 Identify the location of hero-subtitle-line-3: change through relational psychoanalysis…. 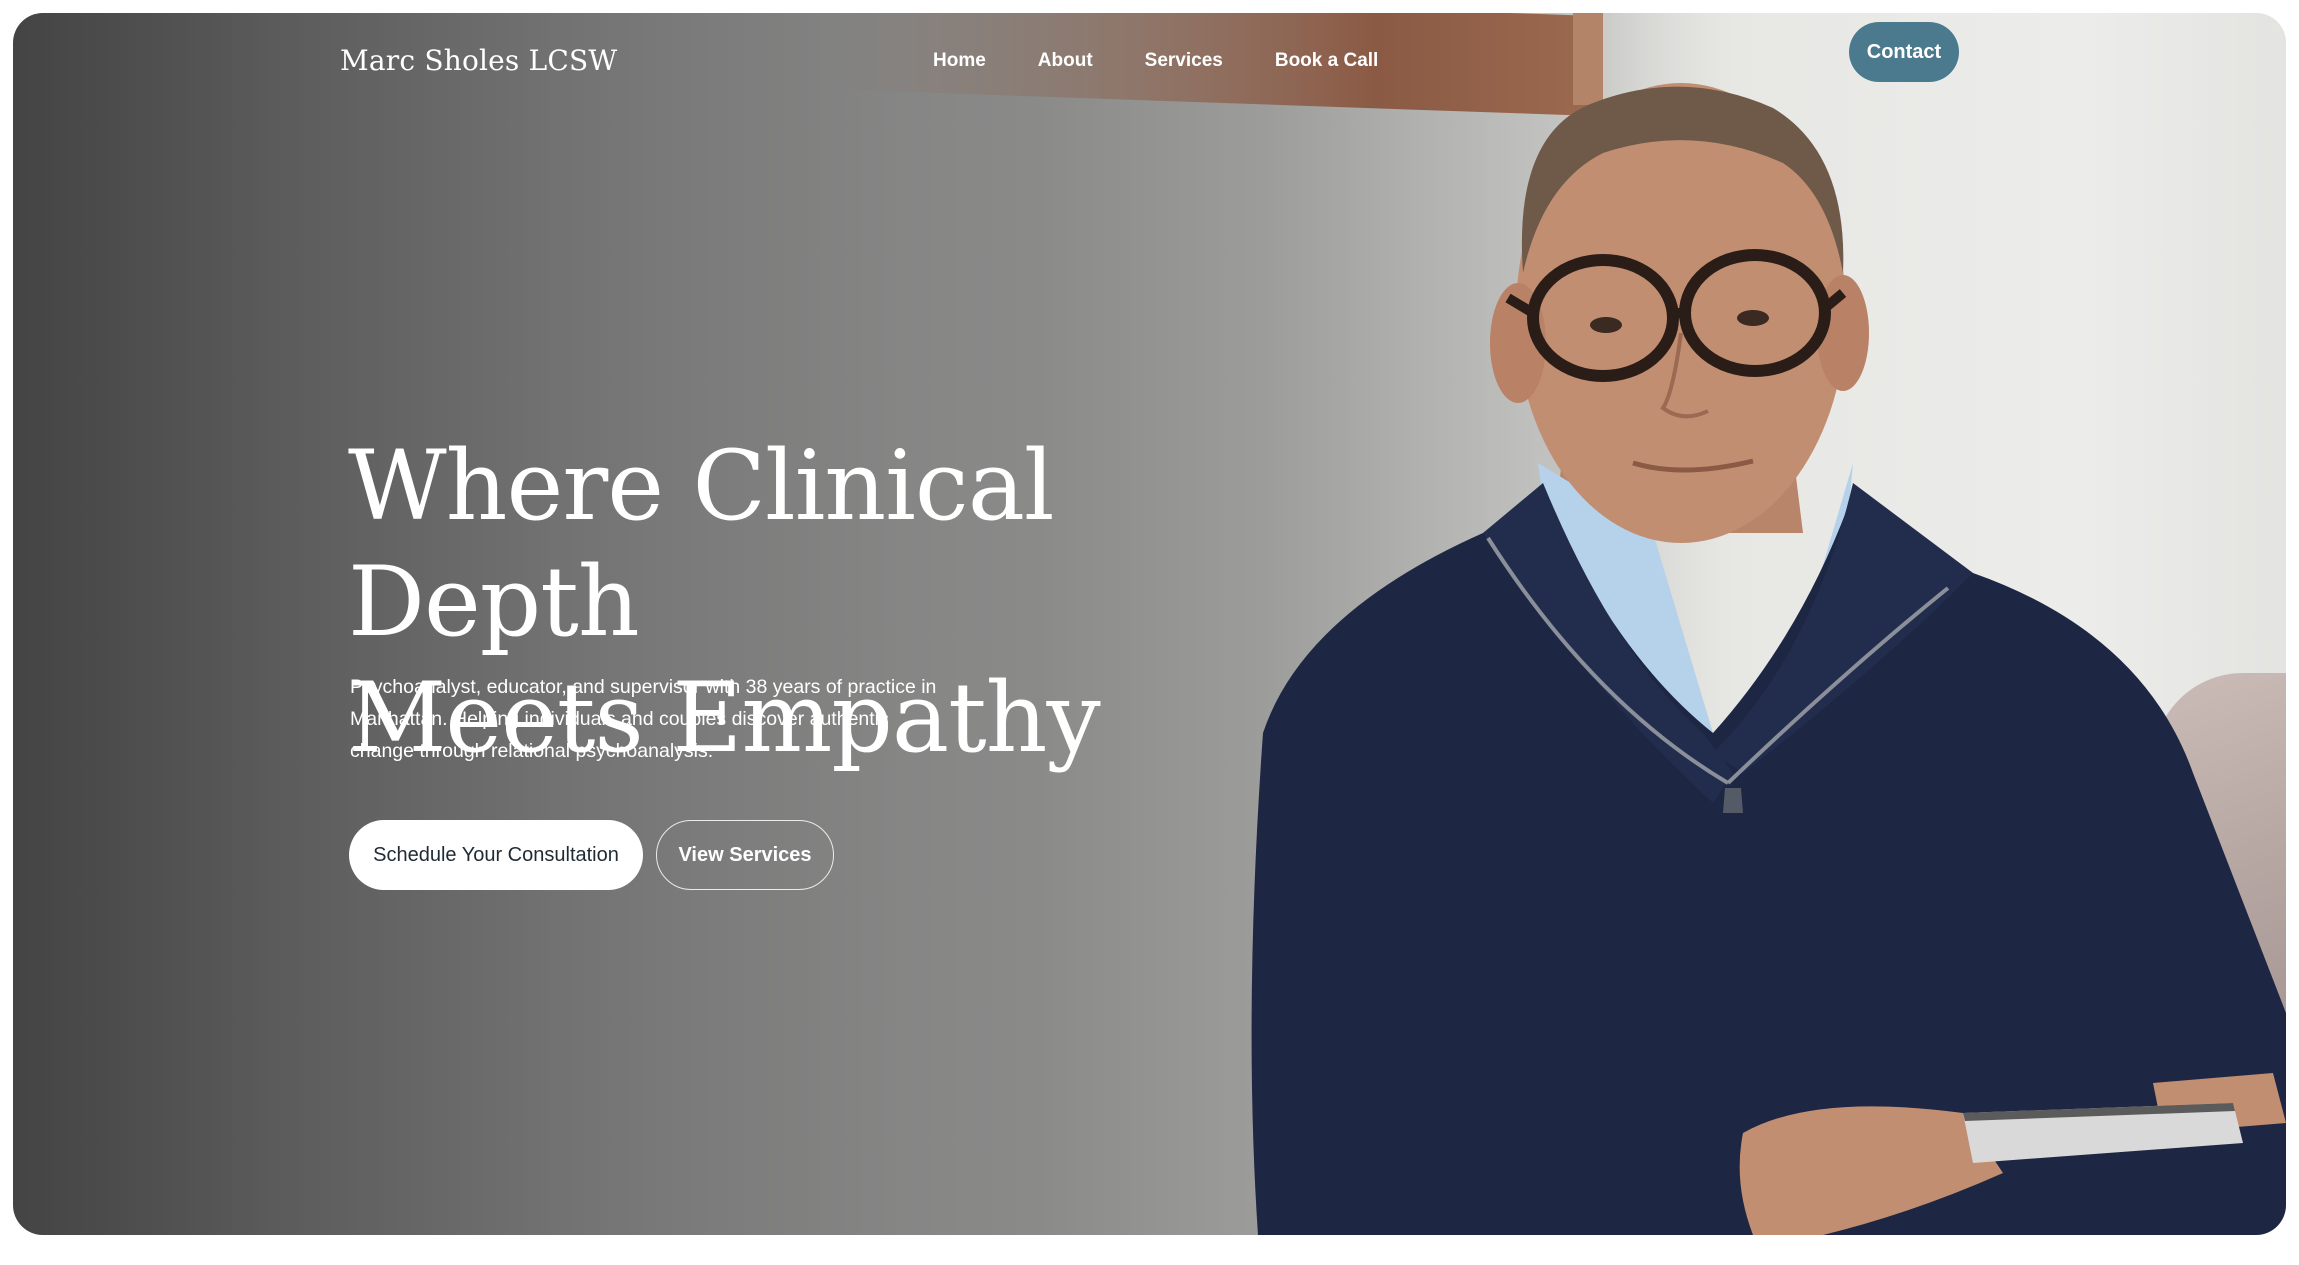
(532, 751).